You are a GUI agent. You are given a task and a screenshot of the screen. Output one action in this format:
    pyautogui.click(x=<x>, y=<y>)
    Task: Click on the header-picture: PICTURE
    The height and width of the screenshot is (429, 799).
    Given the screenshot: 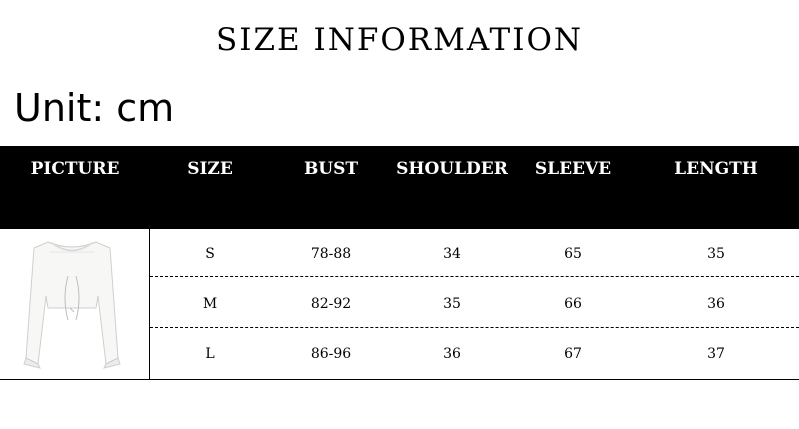 What is the action you would take?
    pyautogui.click(x=75, y=169)
    